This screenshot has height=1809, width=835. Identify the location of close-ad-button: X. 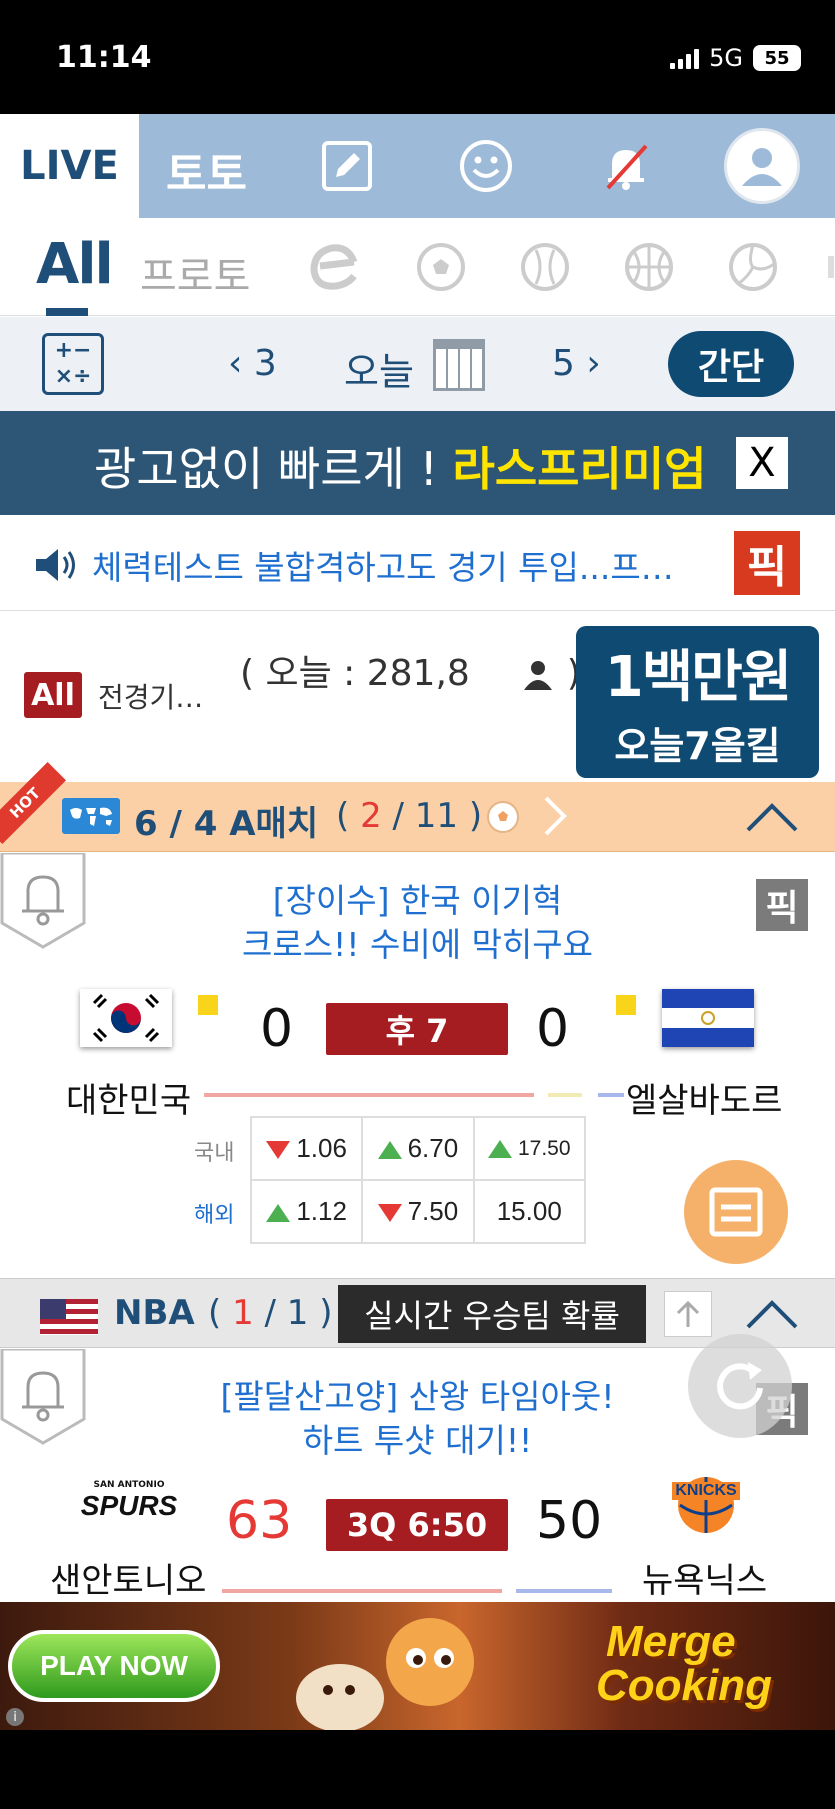
(762, 463).